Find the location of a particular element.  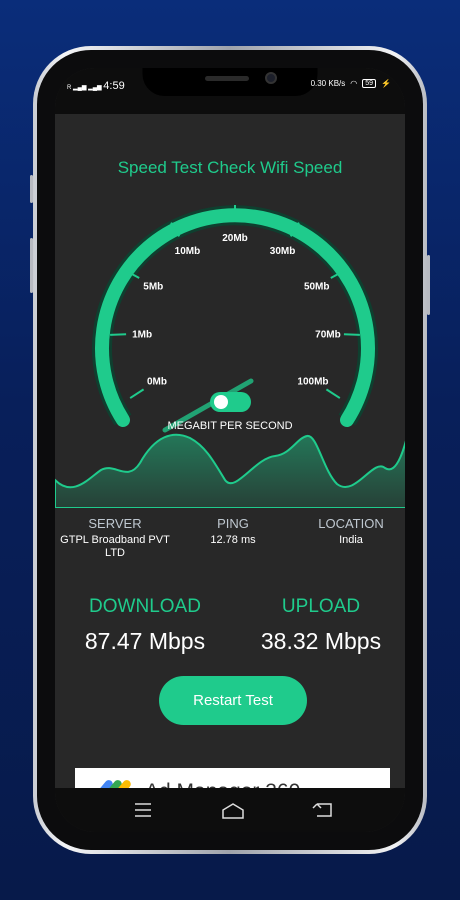

restart-test-button: Restart Test is located at coordinates (233, 700).